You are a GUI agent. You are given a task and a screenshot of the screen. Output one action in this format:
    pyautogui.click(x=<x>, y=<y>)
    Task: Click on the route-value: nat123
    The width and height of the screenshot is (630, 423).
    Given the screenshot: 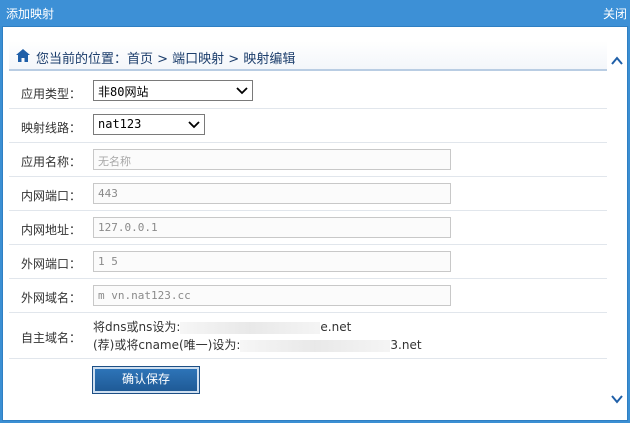 What is the action you would take?
    pyautogui.click(x=120, y=124)
    